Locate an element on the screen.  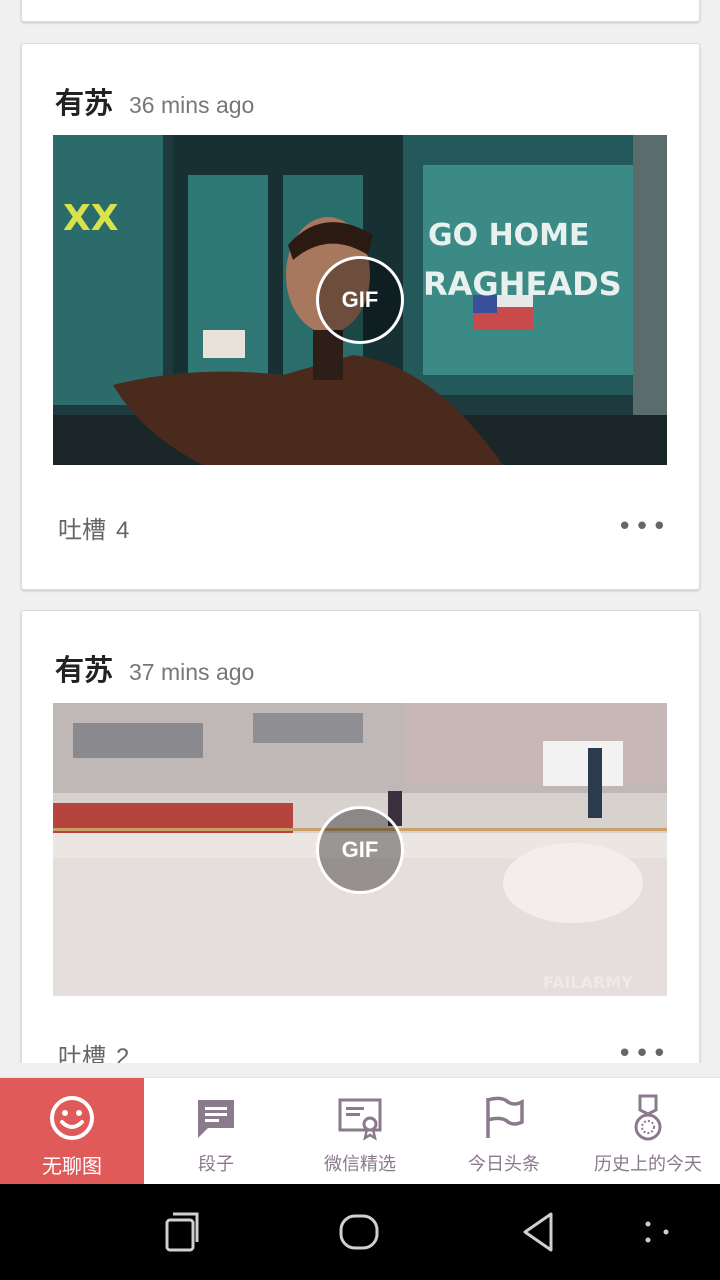
post-header: 有苏 37 mins ago is located at coordinates (154, 667).